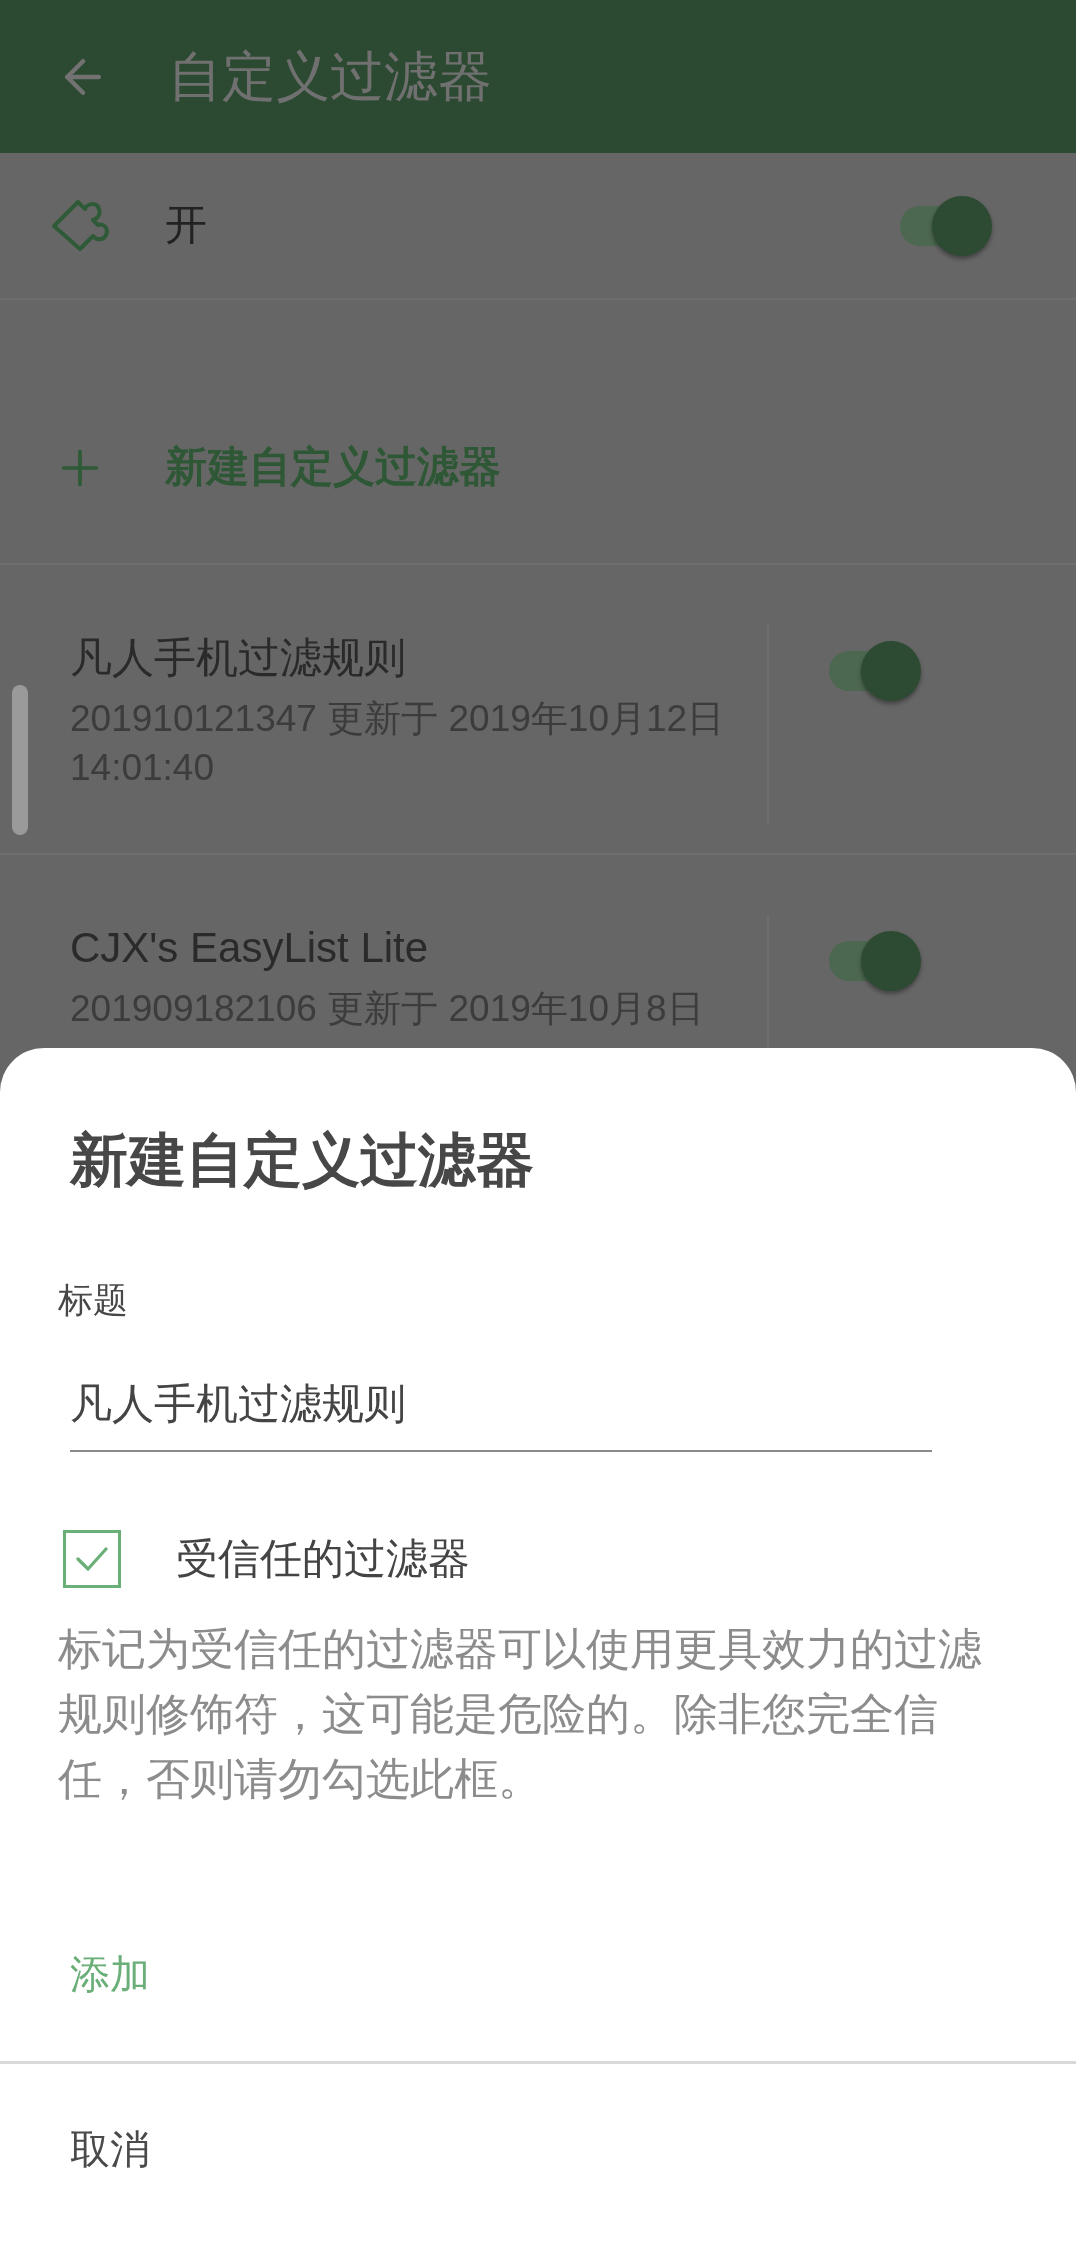  Describe the element at coordinates (249, 948) in the screenshot. I see `filter-title: CJX's EasyList Lite` at that location.